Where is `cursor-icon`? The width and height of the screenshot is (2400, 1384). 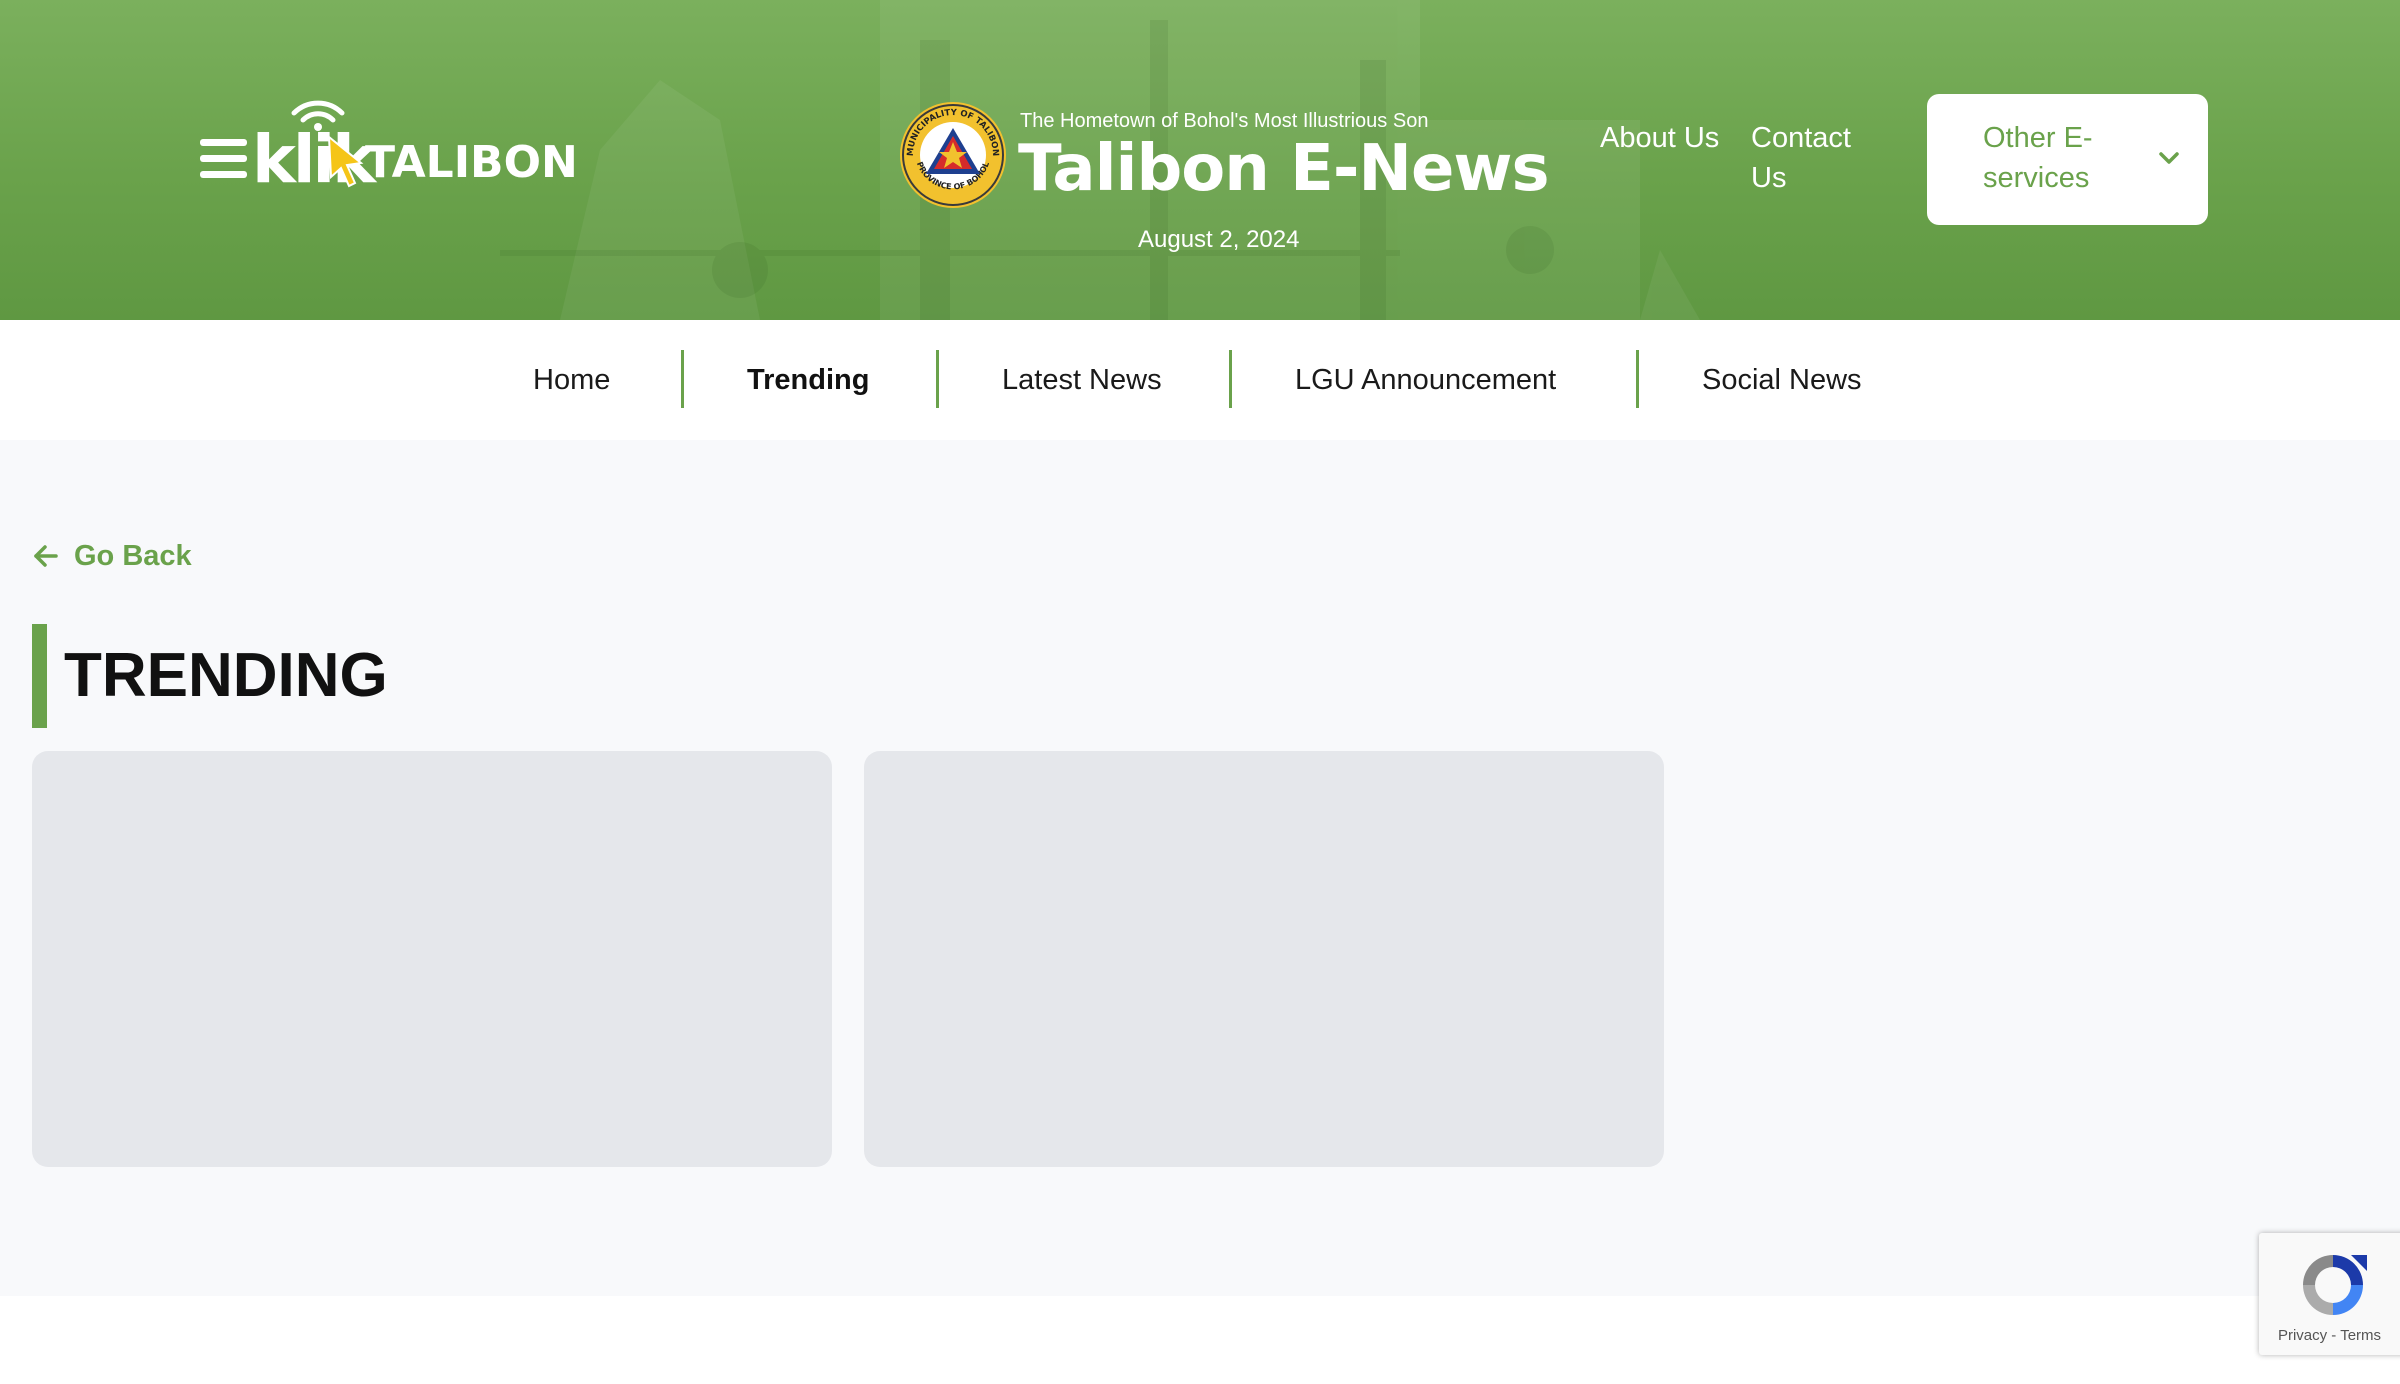 cursor-icon is located at coordinates (345, 161).